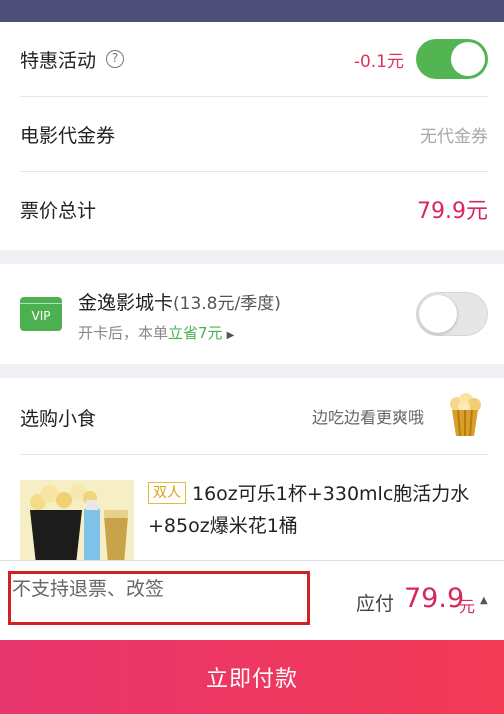  I want to click on pay-unit: 元, so click(467, 606).